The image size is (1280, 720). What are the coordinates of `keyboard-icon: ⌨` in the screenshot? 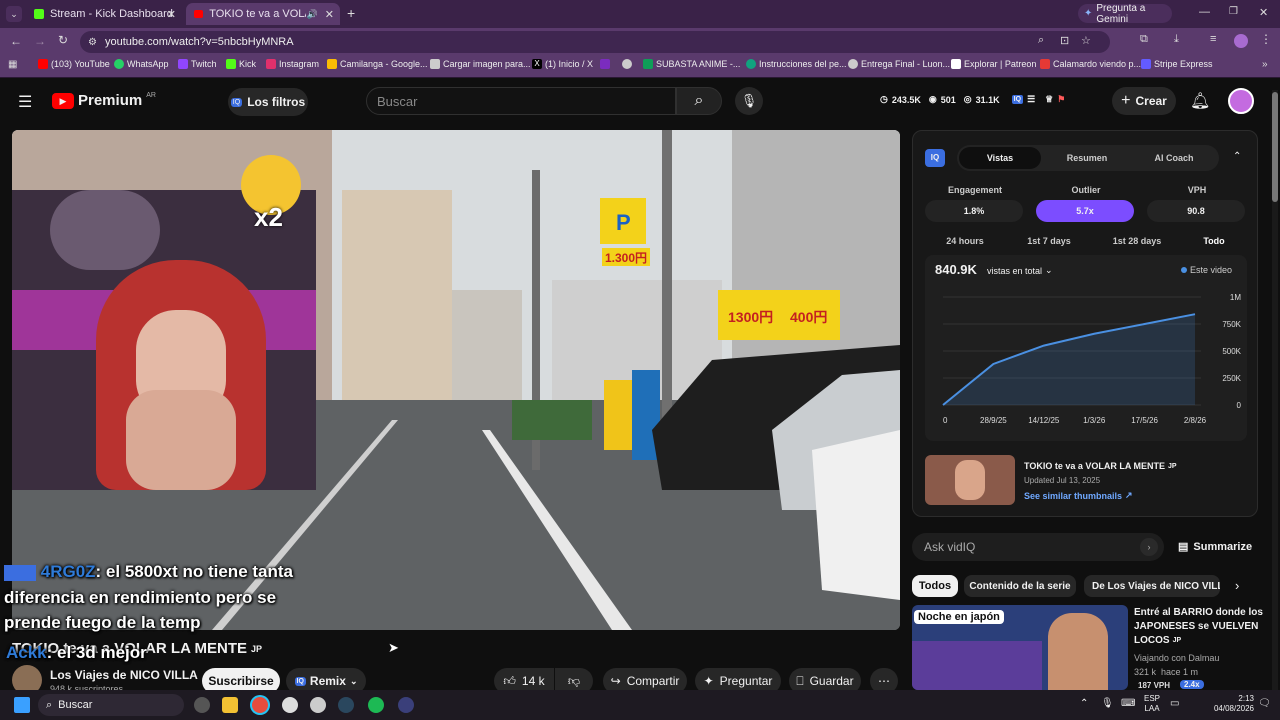 It's located at (1128, 703).